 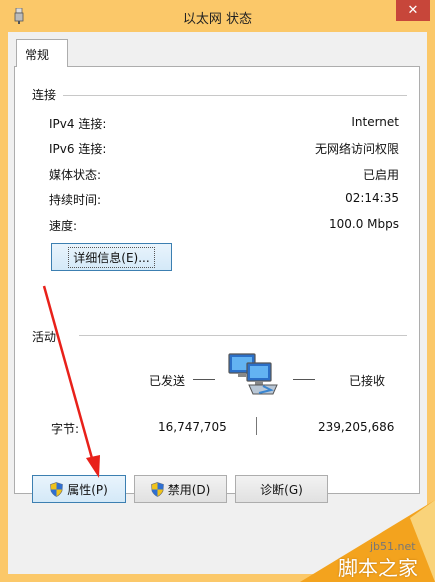 I want to click on diagnose-button: 诊断(G), so click(x=281, y=489).